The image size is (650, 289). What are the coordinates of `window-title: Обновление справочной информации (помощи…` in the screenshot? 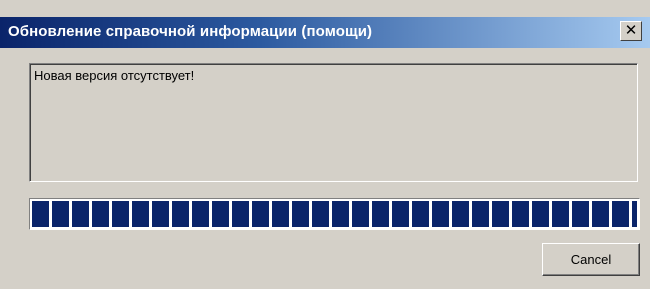 It's located at (190, 31).